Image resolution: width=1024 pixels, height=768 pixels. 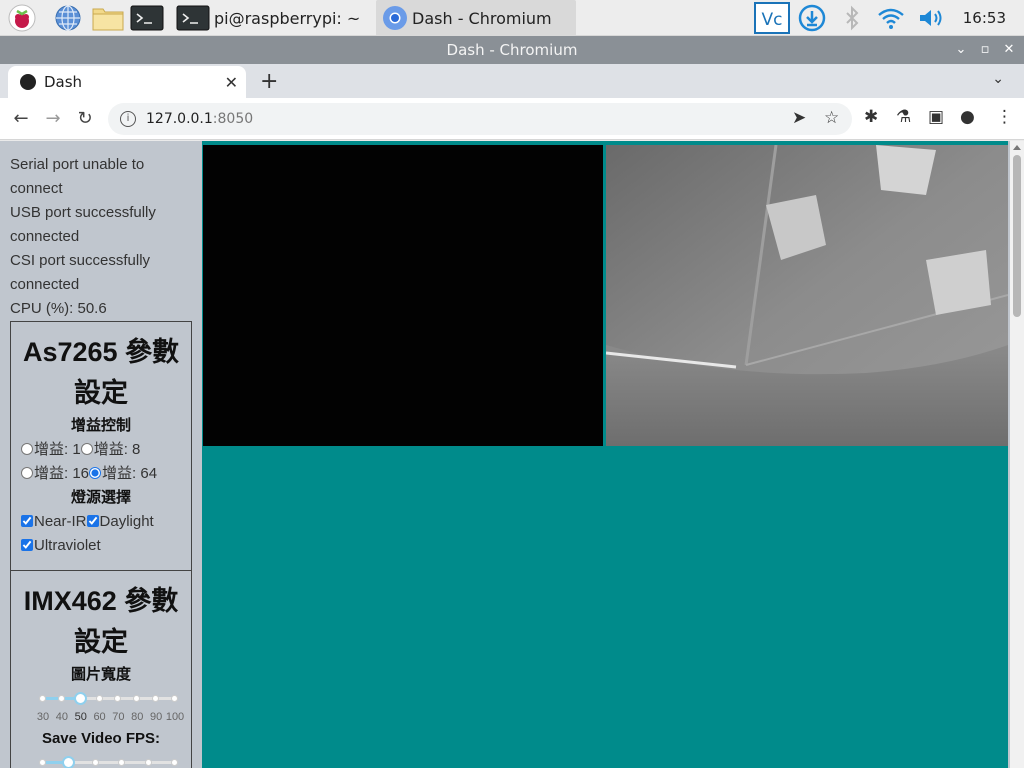 I want to click on web-browser-icon, so click(x=68, y=18).